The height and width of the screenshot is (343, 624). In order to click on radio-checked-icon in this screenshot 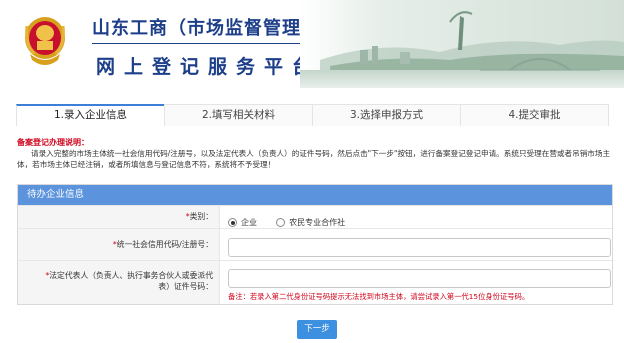, I will do `click(232, 222)`.